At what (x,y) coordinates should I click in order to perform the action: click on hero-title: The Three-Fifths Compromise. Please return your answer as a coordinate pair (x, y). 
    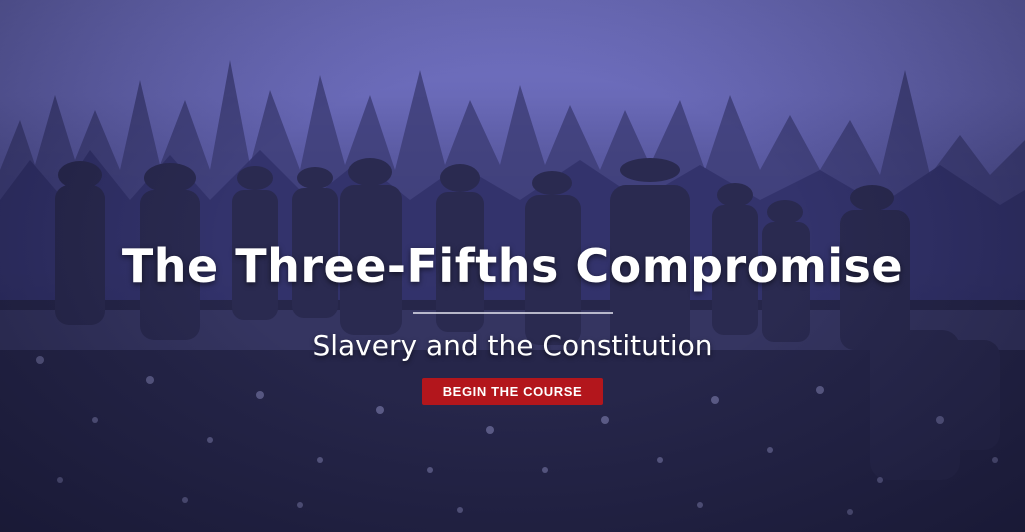
    Looking at the image, I should click on (512, 266).